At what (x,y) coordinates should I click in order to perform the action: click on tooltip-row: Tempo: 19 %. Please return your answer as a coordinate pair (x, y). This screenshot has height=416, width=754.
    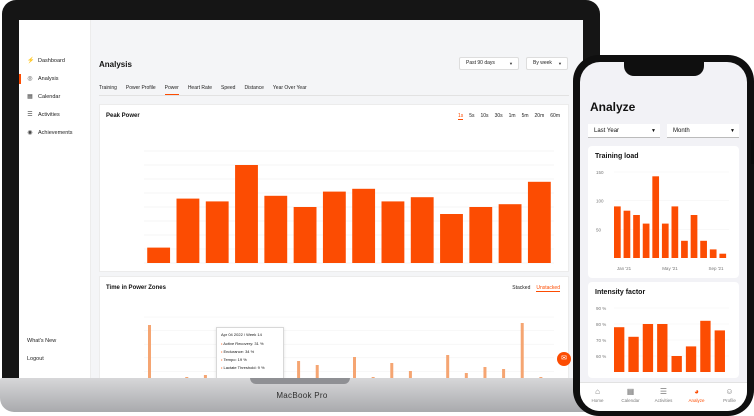
    Looking at the image, I should click on (250, 359).